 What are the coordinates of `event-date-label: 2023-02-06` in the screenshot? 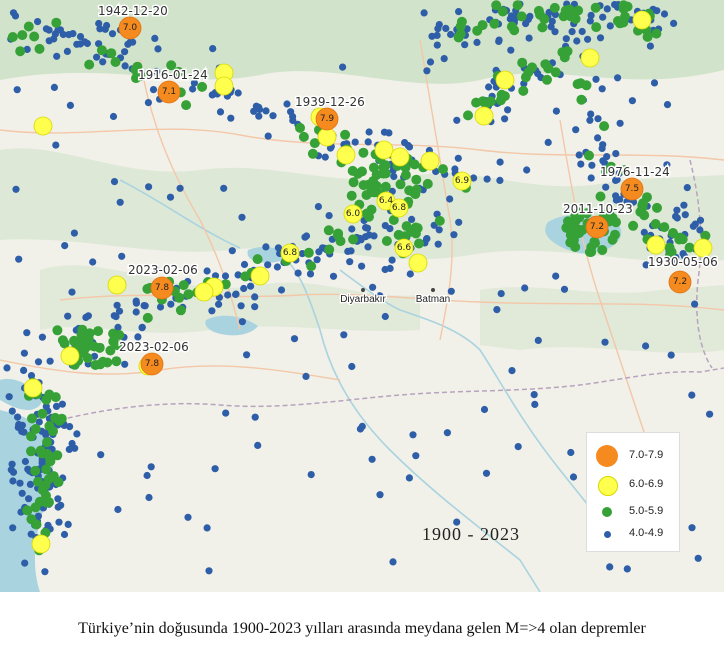 It's located at (154, 347).